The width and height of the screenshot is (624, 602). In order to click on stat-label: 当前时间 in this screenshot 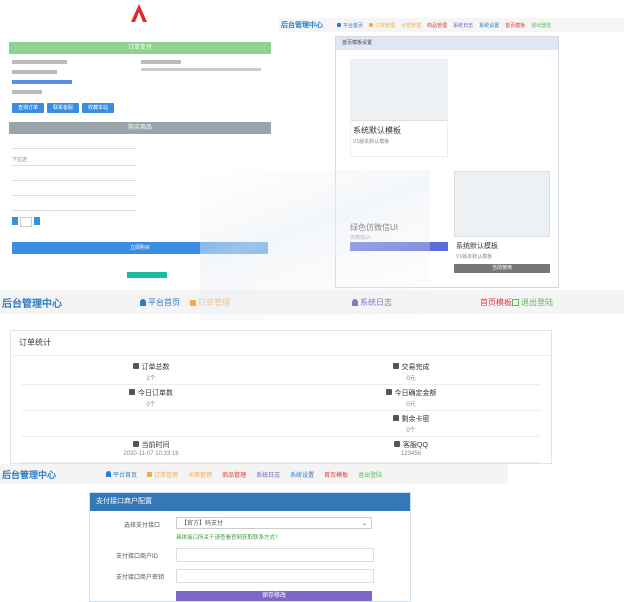, I will do `click(155, 445)`.